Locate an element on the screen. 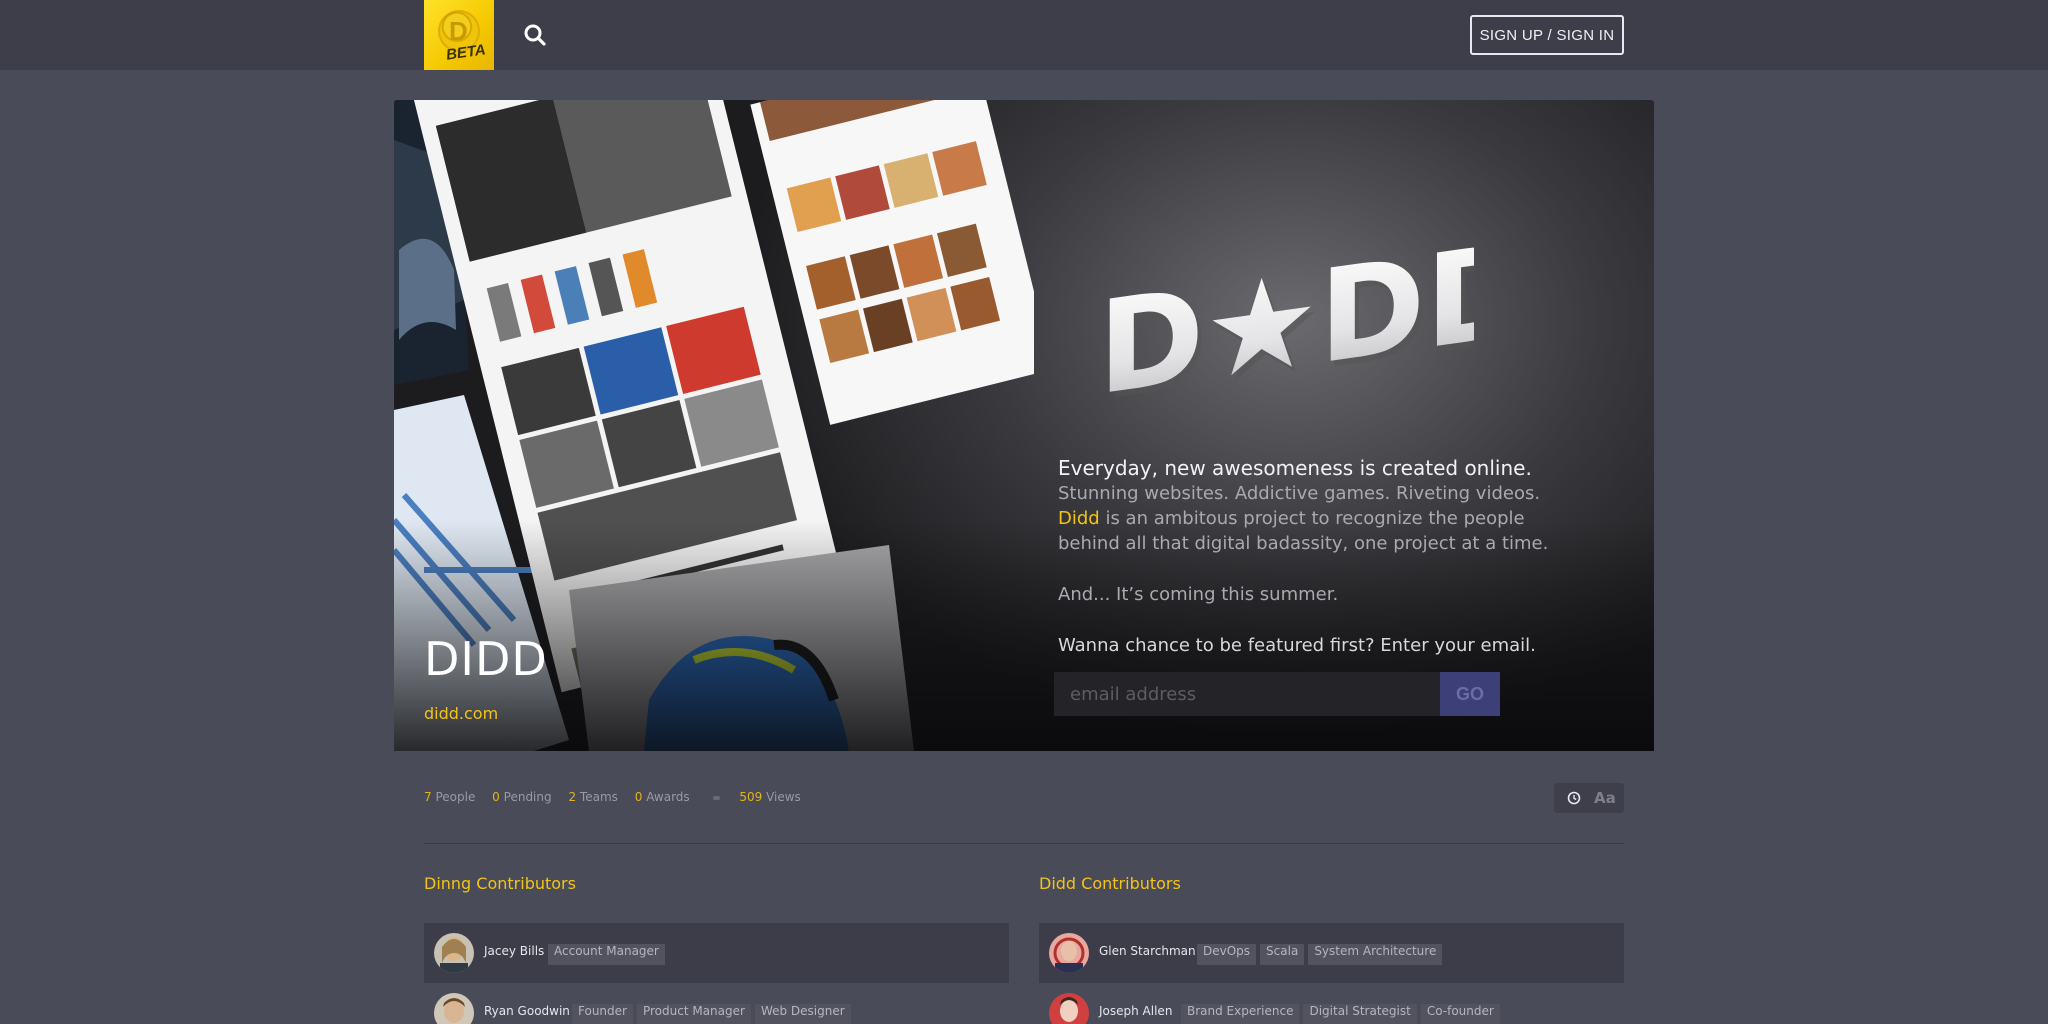 This screenshot has width=2048, height=1024. go-button: GO is located at coordinates (1470, 694).